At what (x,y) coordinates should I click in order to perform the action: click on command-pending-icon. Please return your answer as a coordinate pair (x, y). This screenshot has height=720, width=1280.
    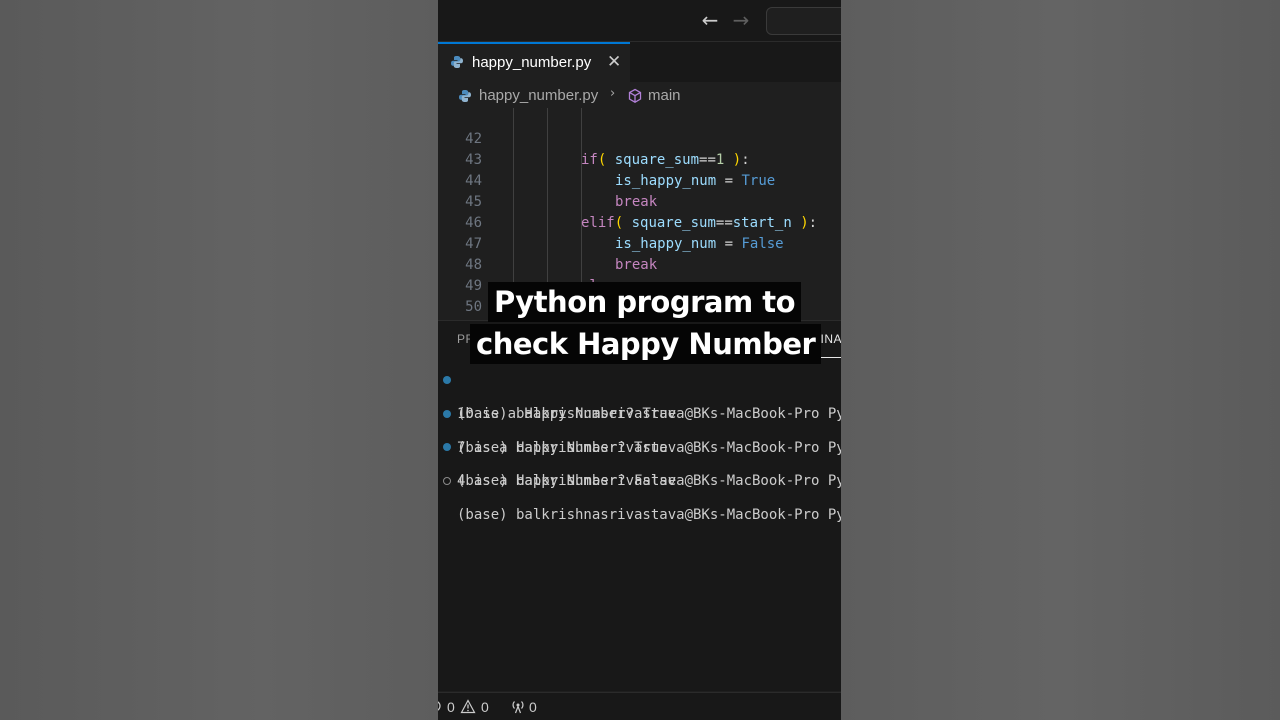
    Looking at the image, I should click on (447, 481).